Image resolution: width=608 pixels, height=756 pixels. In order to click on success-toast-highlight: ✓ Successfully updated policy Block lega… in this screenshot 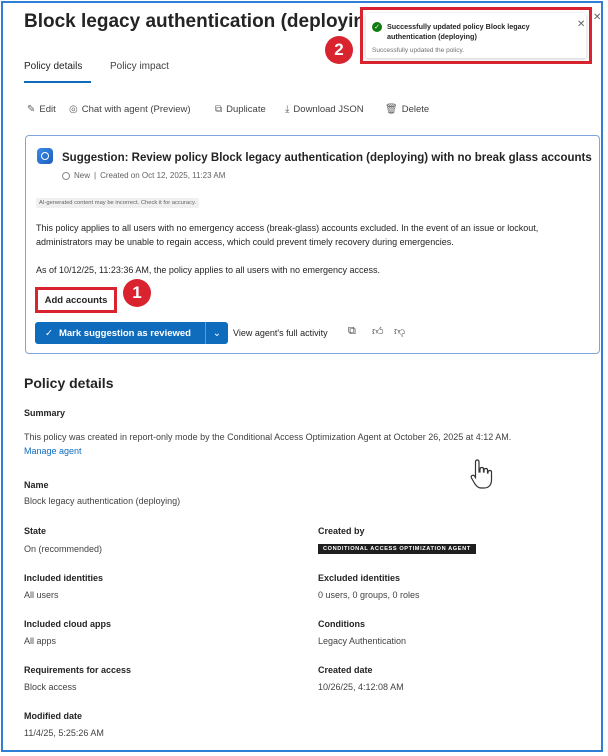, I will do `click(476, 35)`.